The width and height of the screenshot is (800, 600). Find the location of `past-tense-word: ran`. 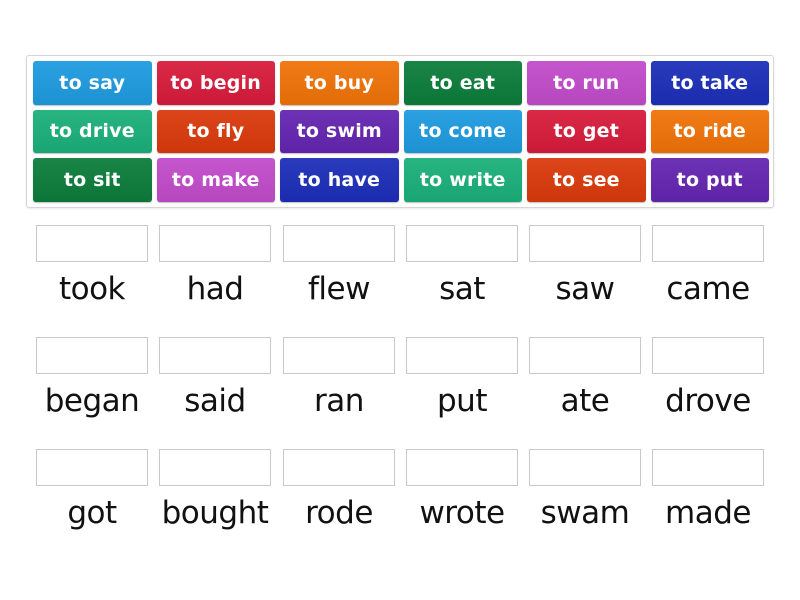

past-tense-word: ran is located at coordinates (339, 401).